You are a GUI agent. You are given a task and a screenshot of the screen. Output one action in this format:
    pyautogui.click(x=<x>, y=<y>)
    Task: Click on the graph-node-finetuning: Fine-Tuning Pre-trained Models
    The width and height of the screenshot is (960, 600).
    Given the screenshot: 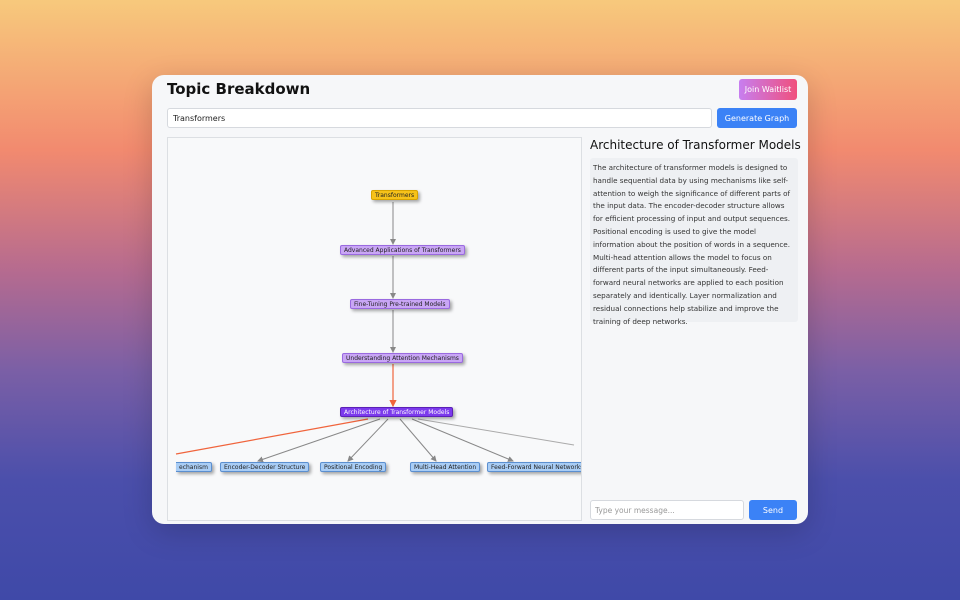 What is the action you would take?
    pyautogui.click(x=400, y=304)
    